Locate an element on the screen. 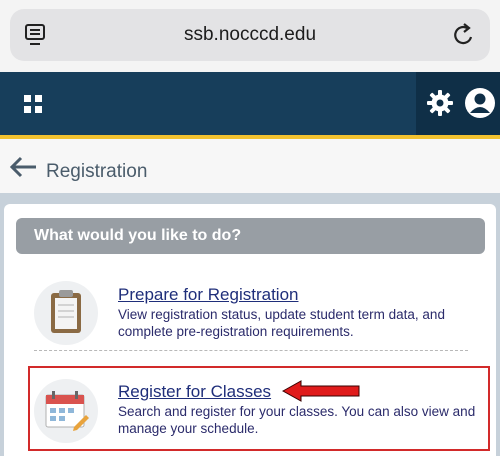 The image size is (500, 464). app-header is located at coordinates (250, 103).